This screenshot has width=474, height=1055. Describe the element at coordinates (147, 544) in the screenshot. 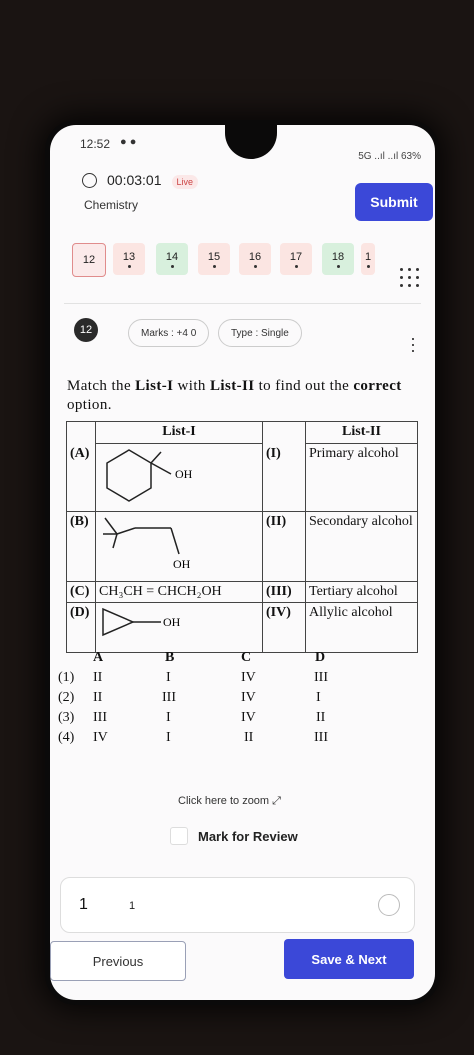

I see `branched-alcohol-structure: OH` at that location.